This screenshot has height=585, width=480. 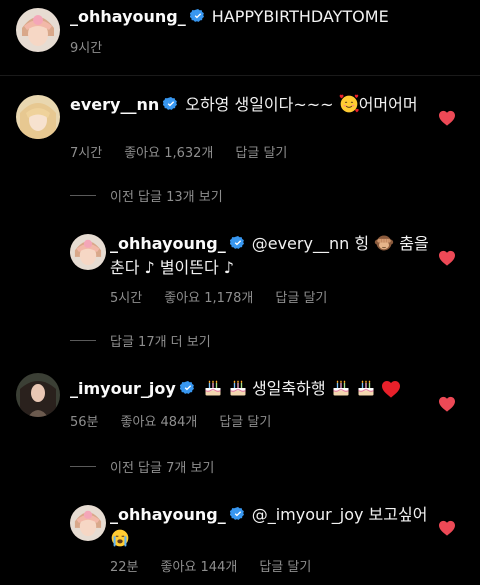 I want to click on reply-meta: 5시간 좋아요 1,178개 답글 달기, so click(x=229, y=296).